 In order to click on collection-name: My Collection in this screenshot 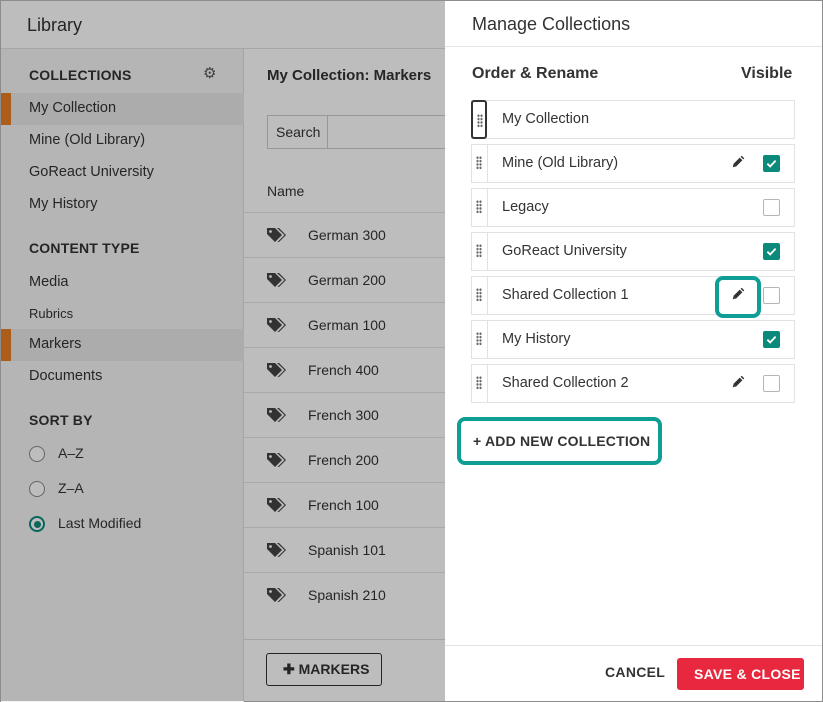, I will do `click(545, 119)`.